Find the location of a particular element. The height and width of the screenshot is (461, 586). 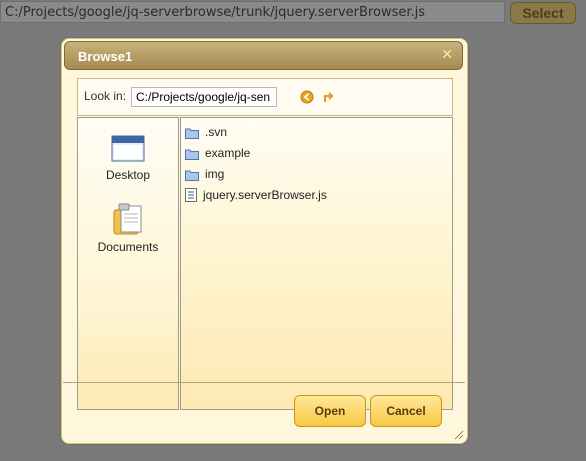

desktop-icon is located at coordinates (128, 148).